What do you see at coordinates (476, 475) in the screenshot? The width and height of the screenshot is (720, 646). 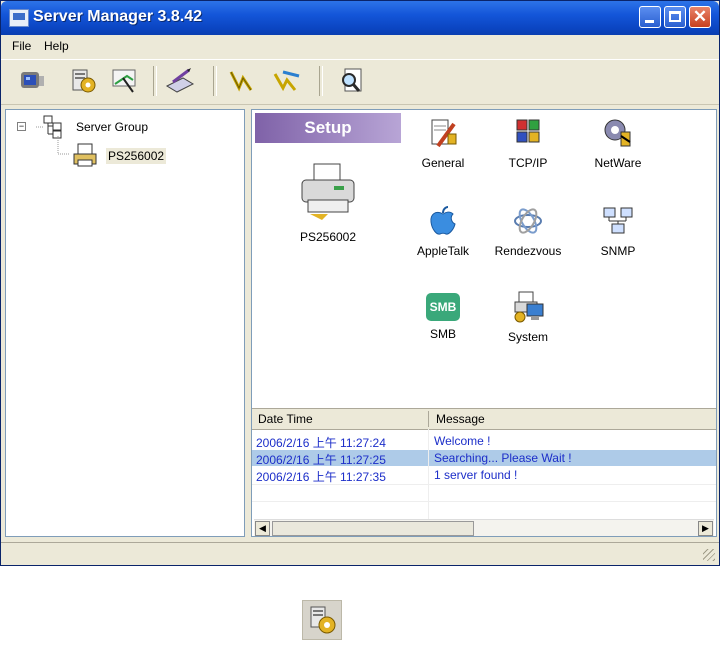 I see `log-message: 1 server found !` at bounding box center [476, 475].